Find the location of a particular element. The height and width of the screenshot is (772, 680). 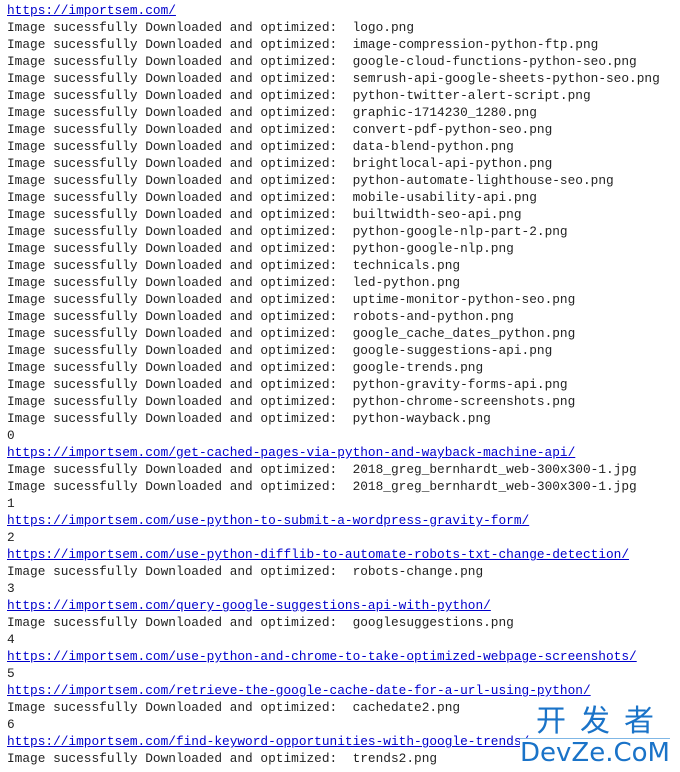

index-number: 4 is located at coordinates (11, 639).